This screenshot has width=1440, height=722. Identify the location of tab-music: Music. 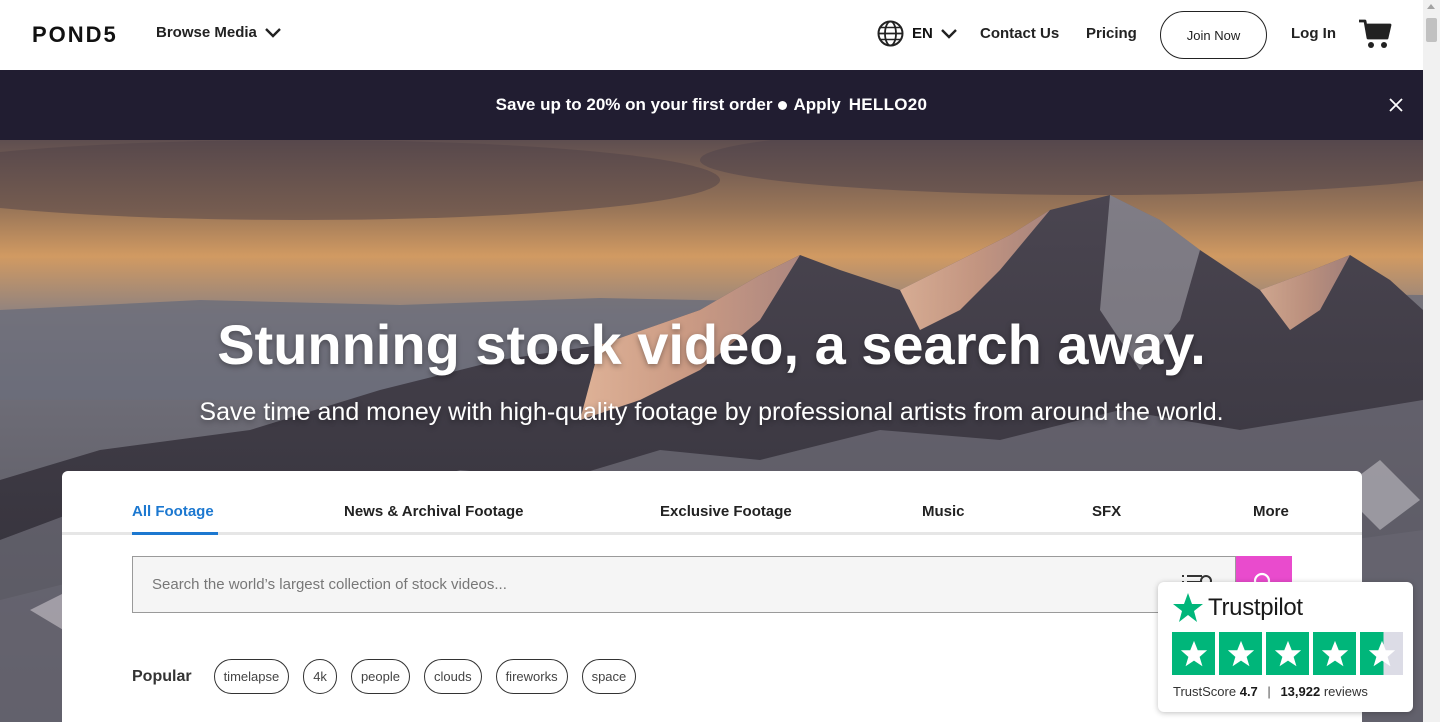
(943, 511).